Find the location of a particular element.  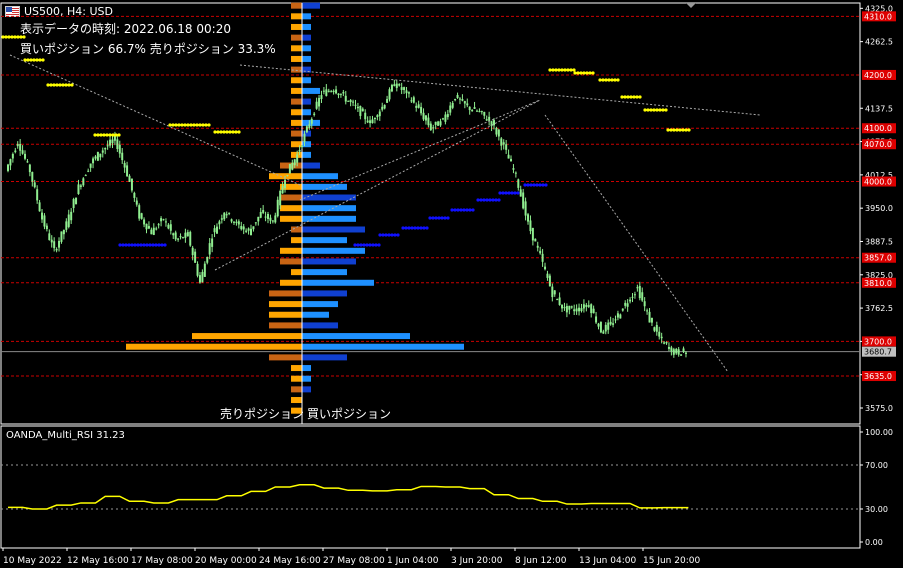

rsi-axis-label: 30.00 is located at coordinates (876, 509).